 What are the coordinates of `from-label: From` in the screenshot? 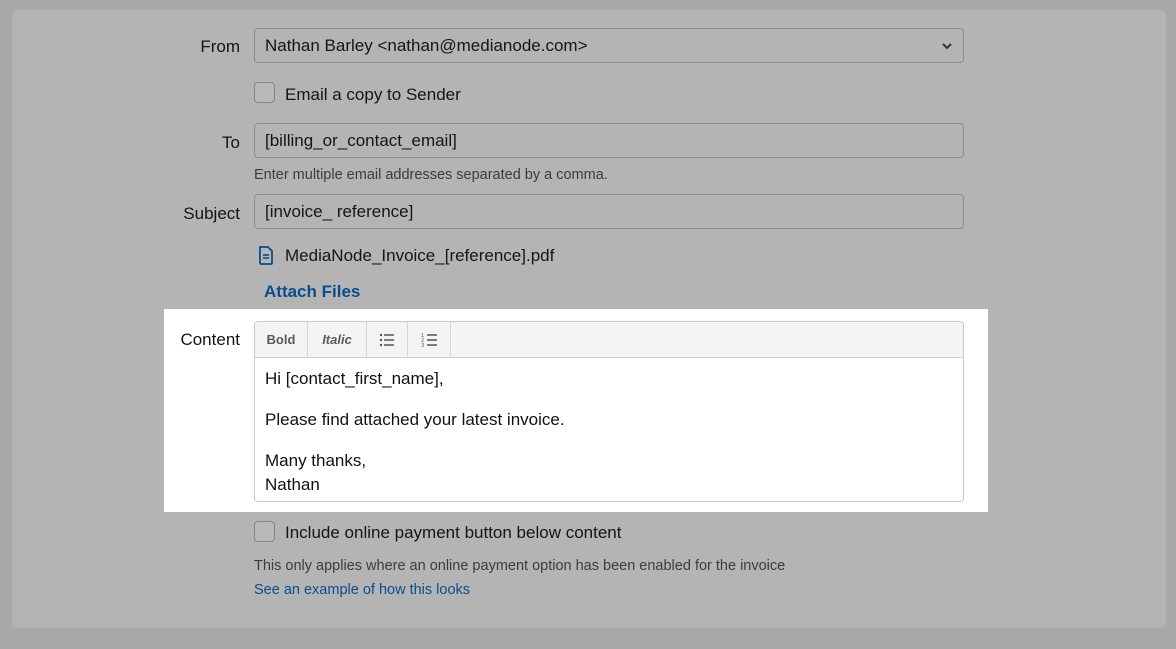 It's located at (220, 46).